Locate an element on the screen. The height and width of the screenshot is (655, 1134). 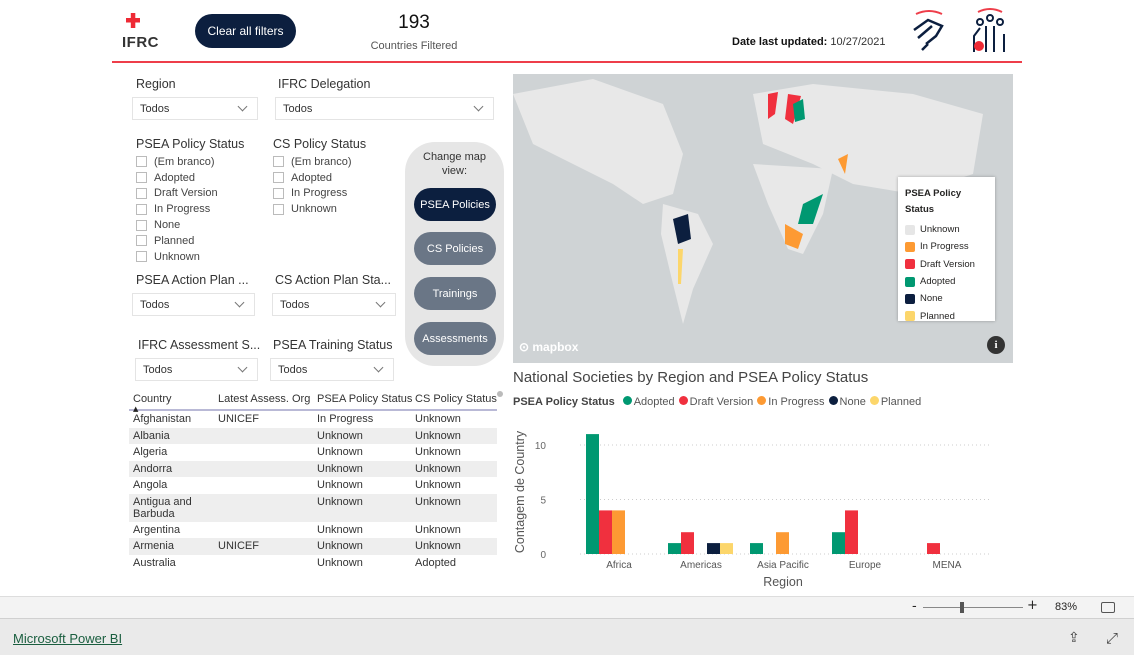
legend-dot is located at coordinates (627, 400).